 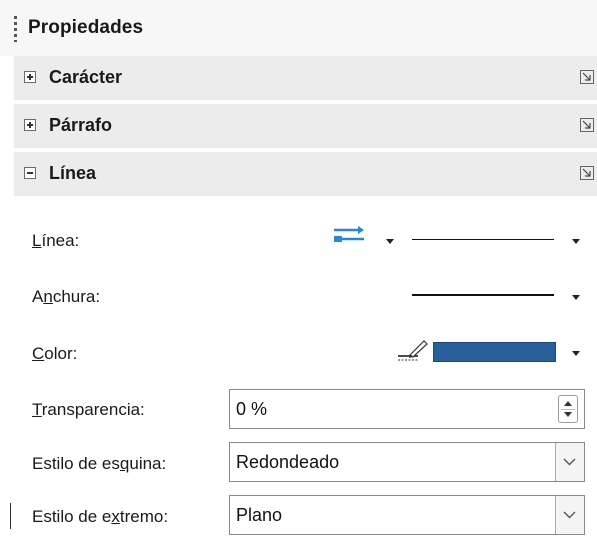 What do you see at coordinates (305, 174) in the screenshot?
I see `section-line: Línea` at bounding box center [305, 174].